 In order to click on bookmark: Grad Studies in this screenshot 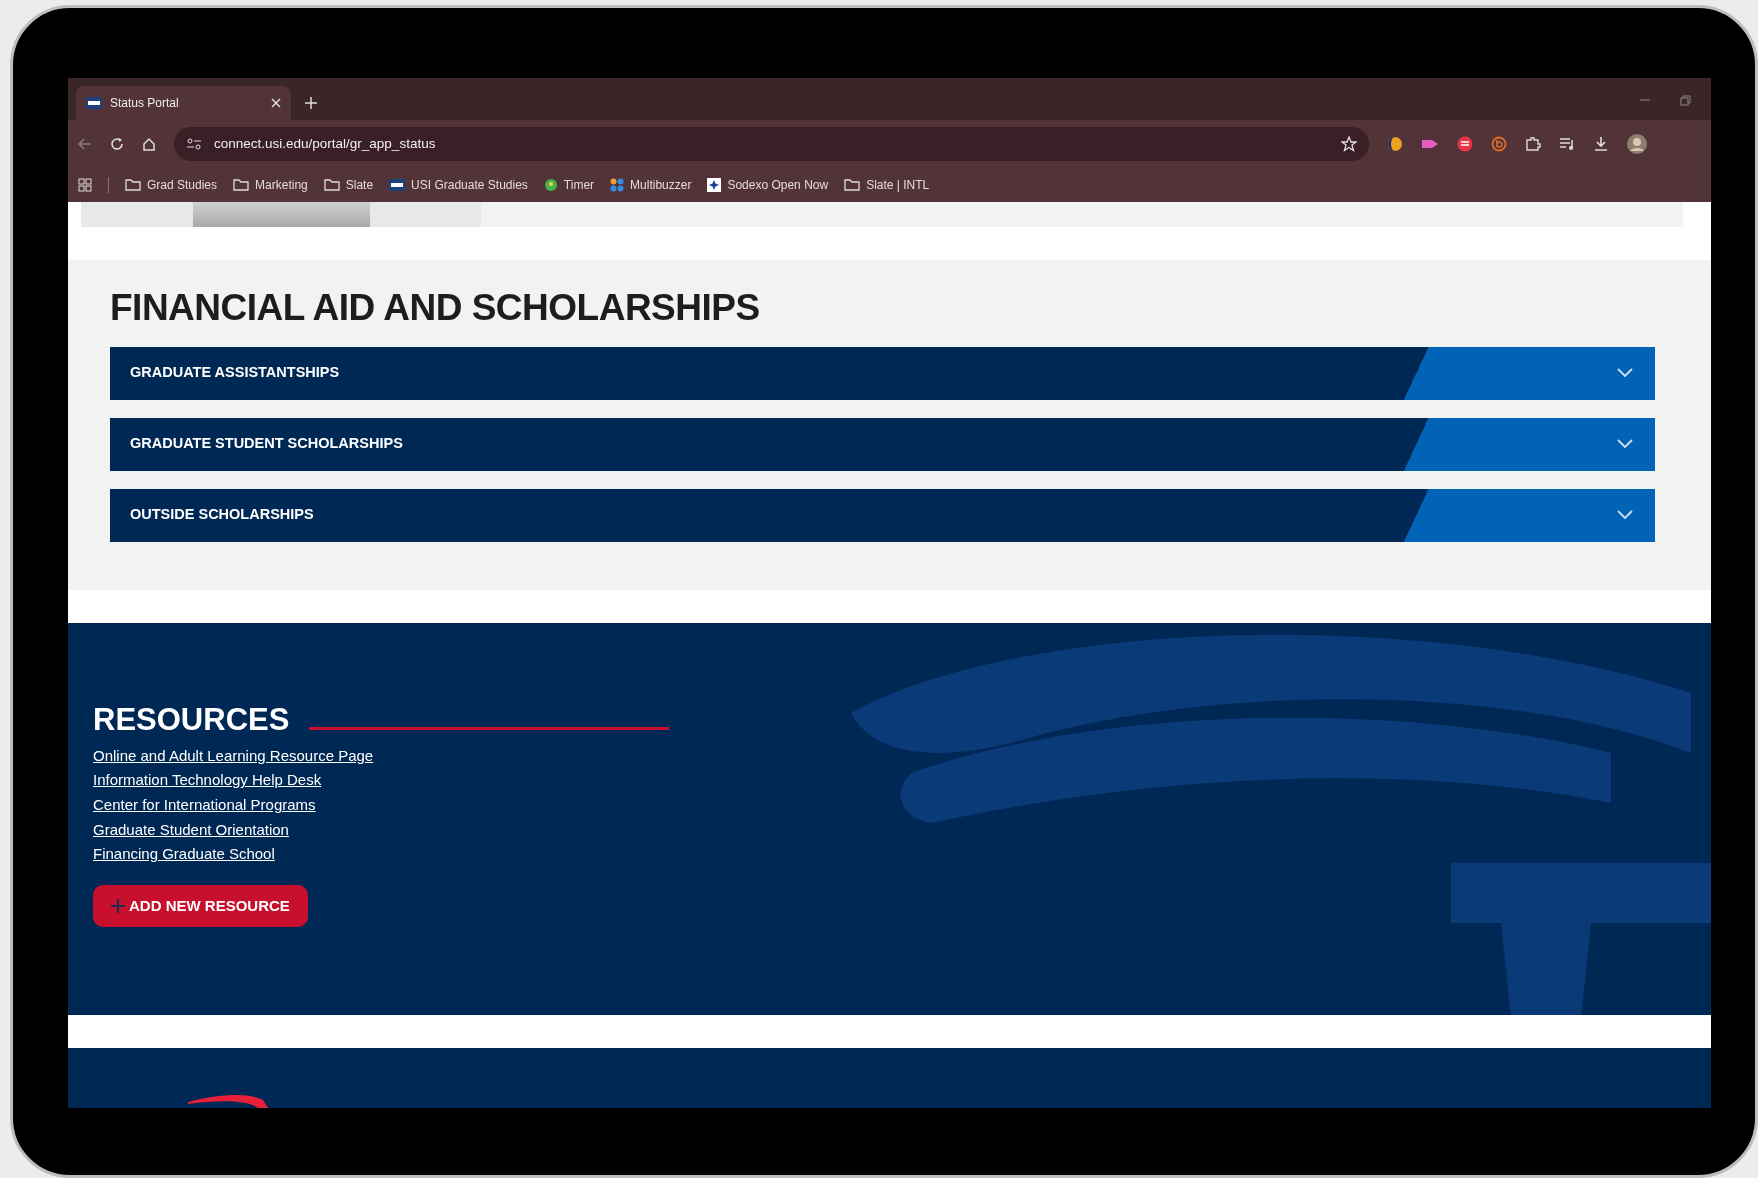, I will do `click(171, 184)`.